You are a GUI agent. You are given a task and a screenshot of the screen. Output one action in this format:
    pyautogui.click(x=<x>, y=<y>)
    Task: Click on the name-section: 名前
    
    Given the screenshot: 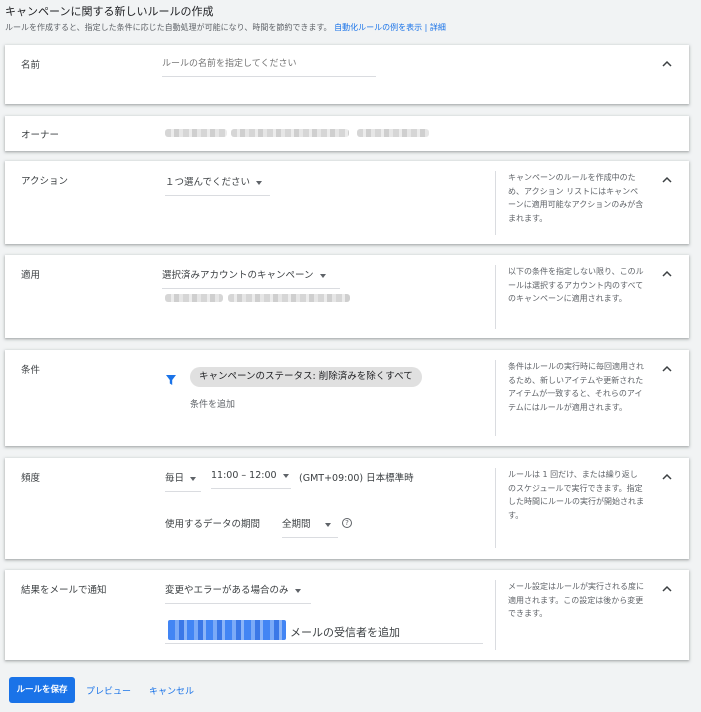 What is the action you would take?
    pyautogui.click(x=347, y=74)
    